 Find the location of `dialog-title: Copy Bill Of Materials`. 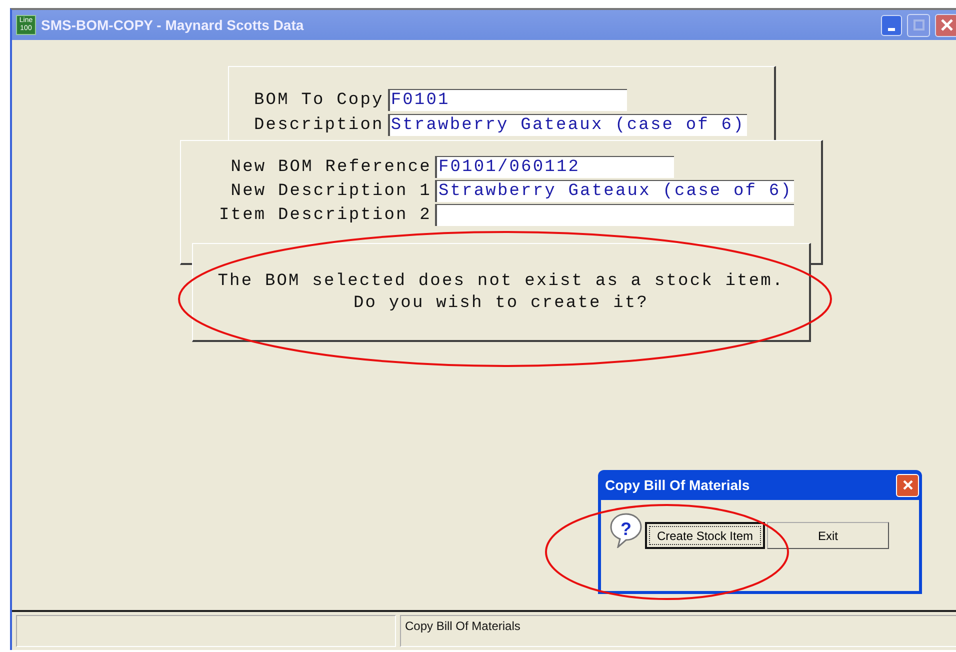

dialog-title: Copy Bill Of Materials is located at coordinates (677, 485).